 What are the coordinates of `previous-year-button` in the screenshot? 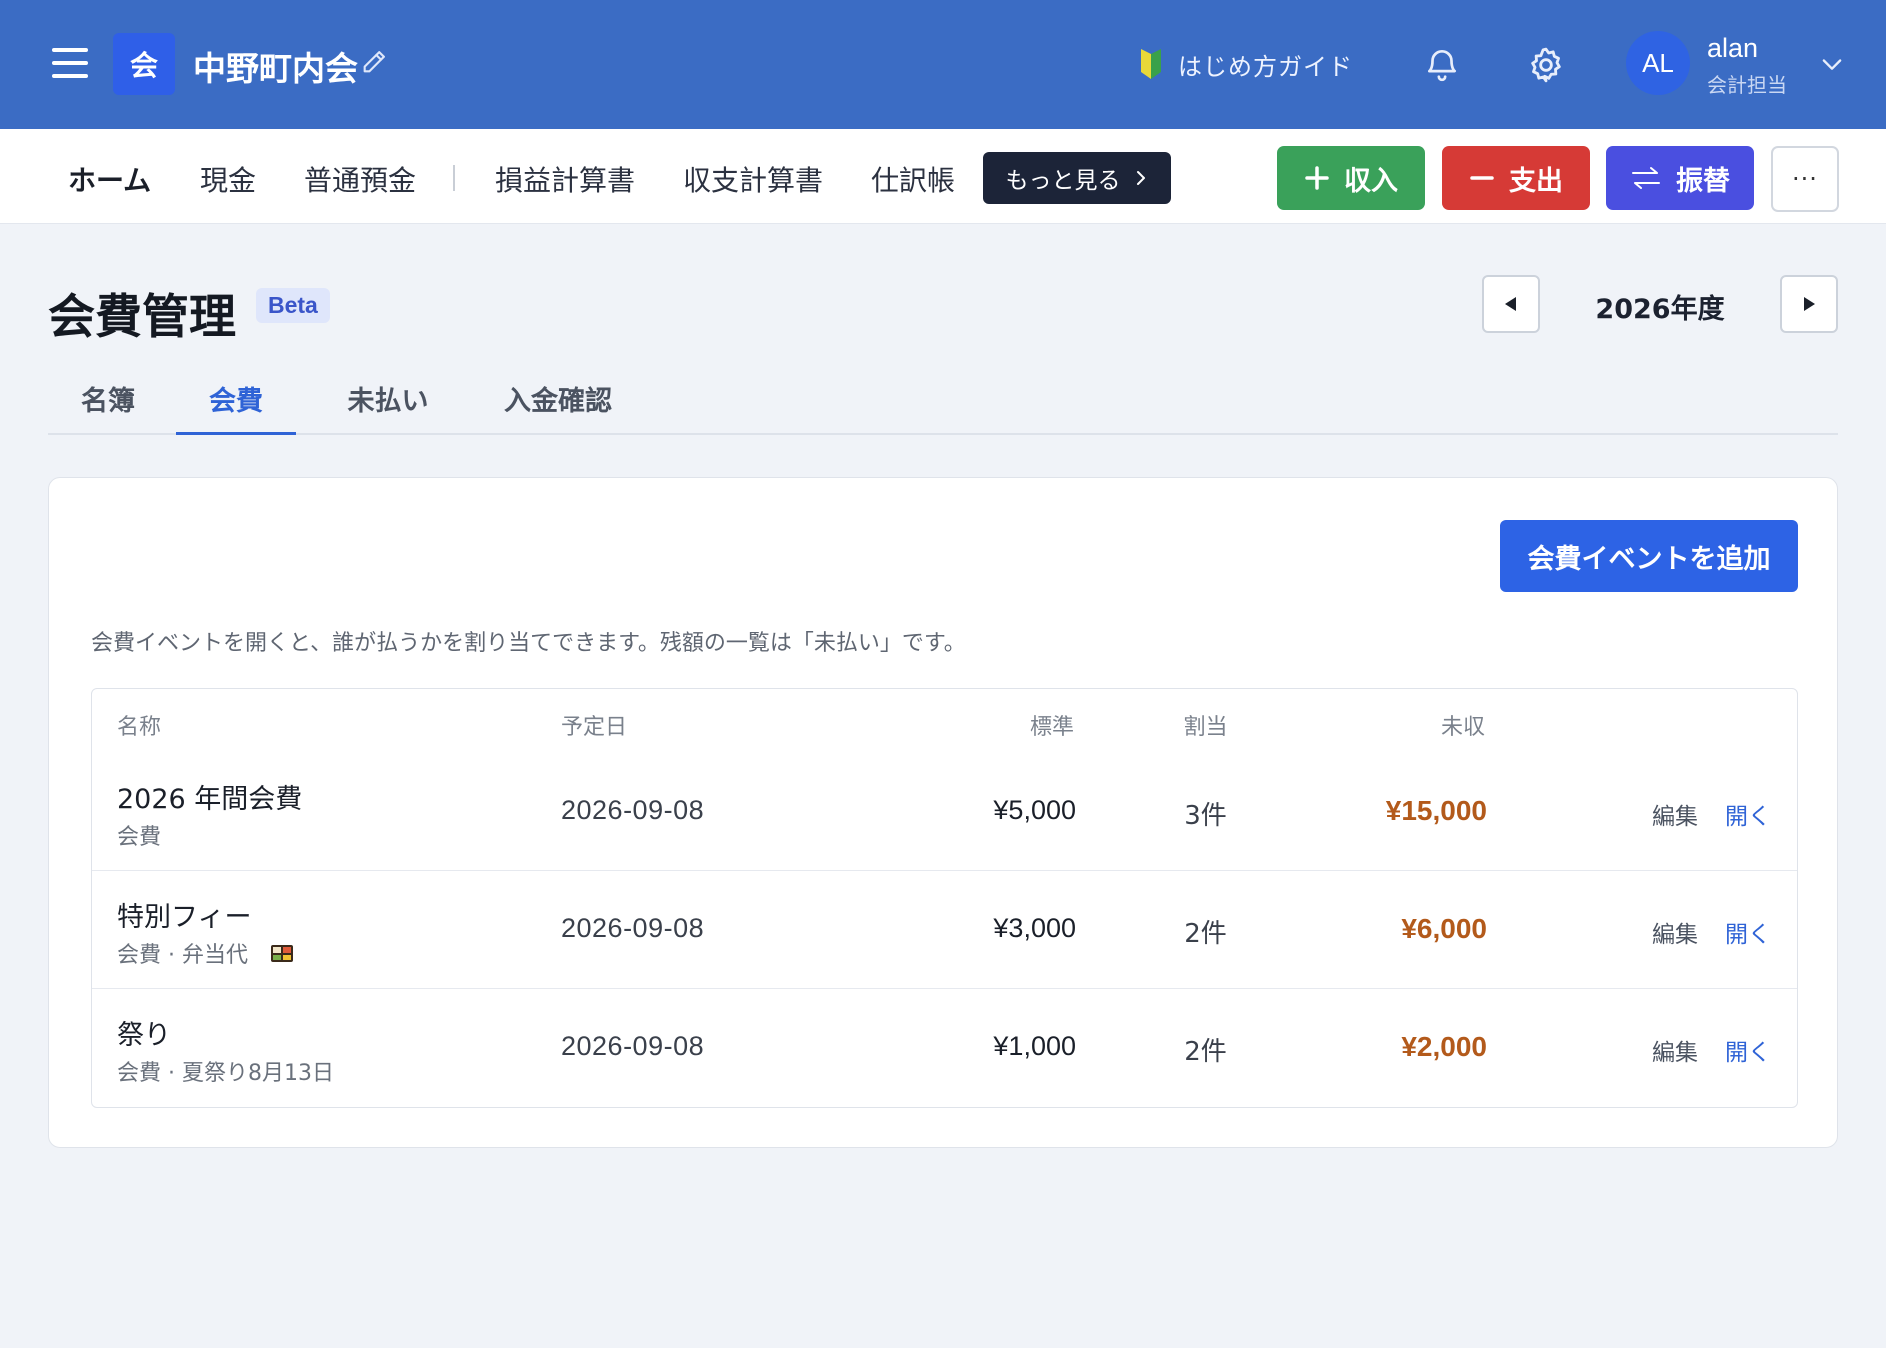 It's located at (1511, 304).